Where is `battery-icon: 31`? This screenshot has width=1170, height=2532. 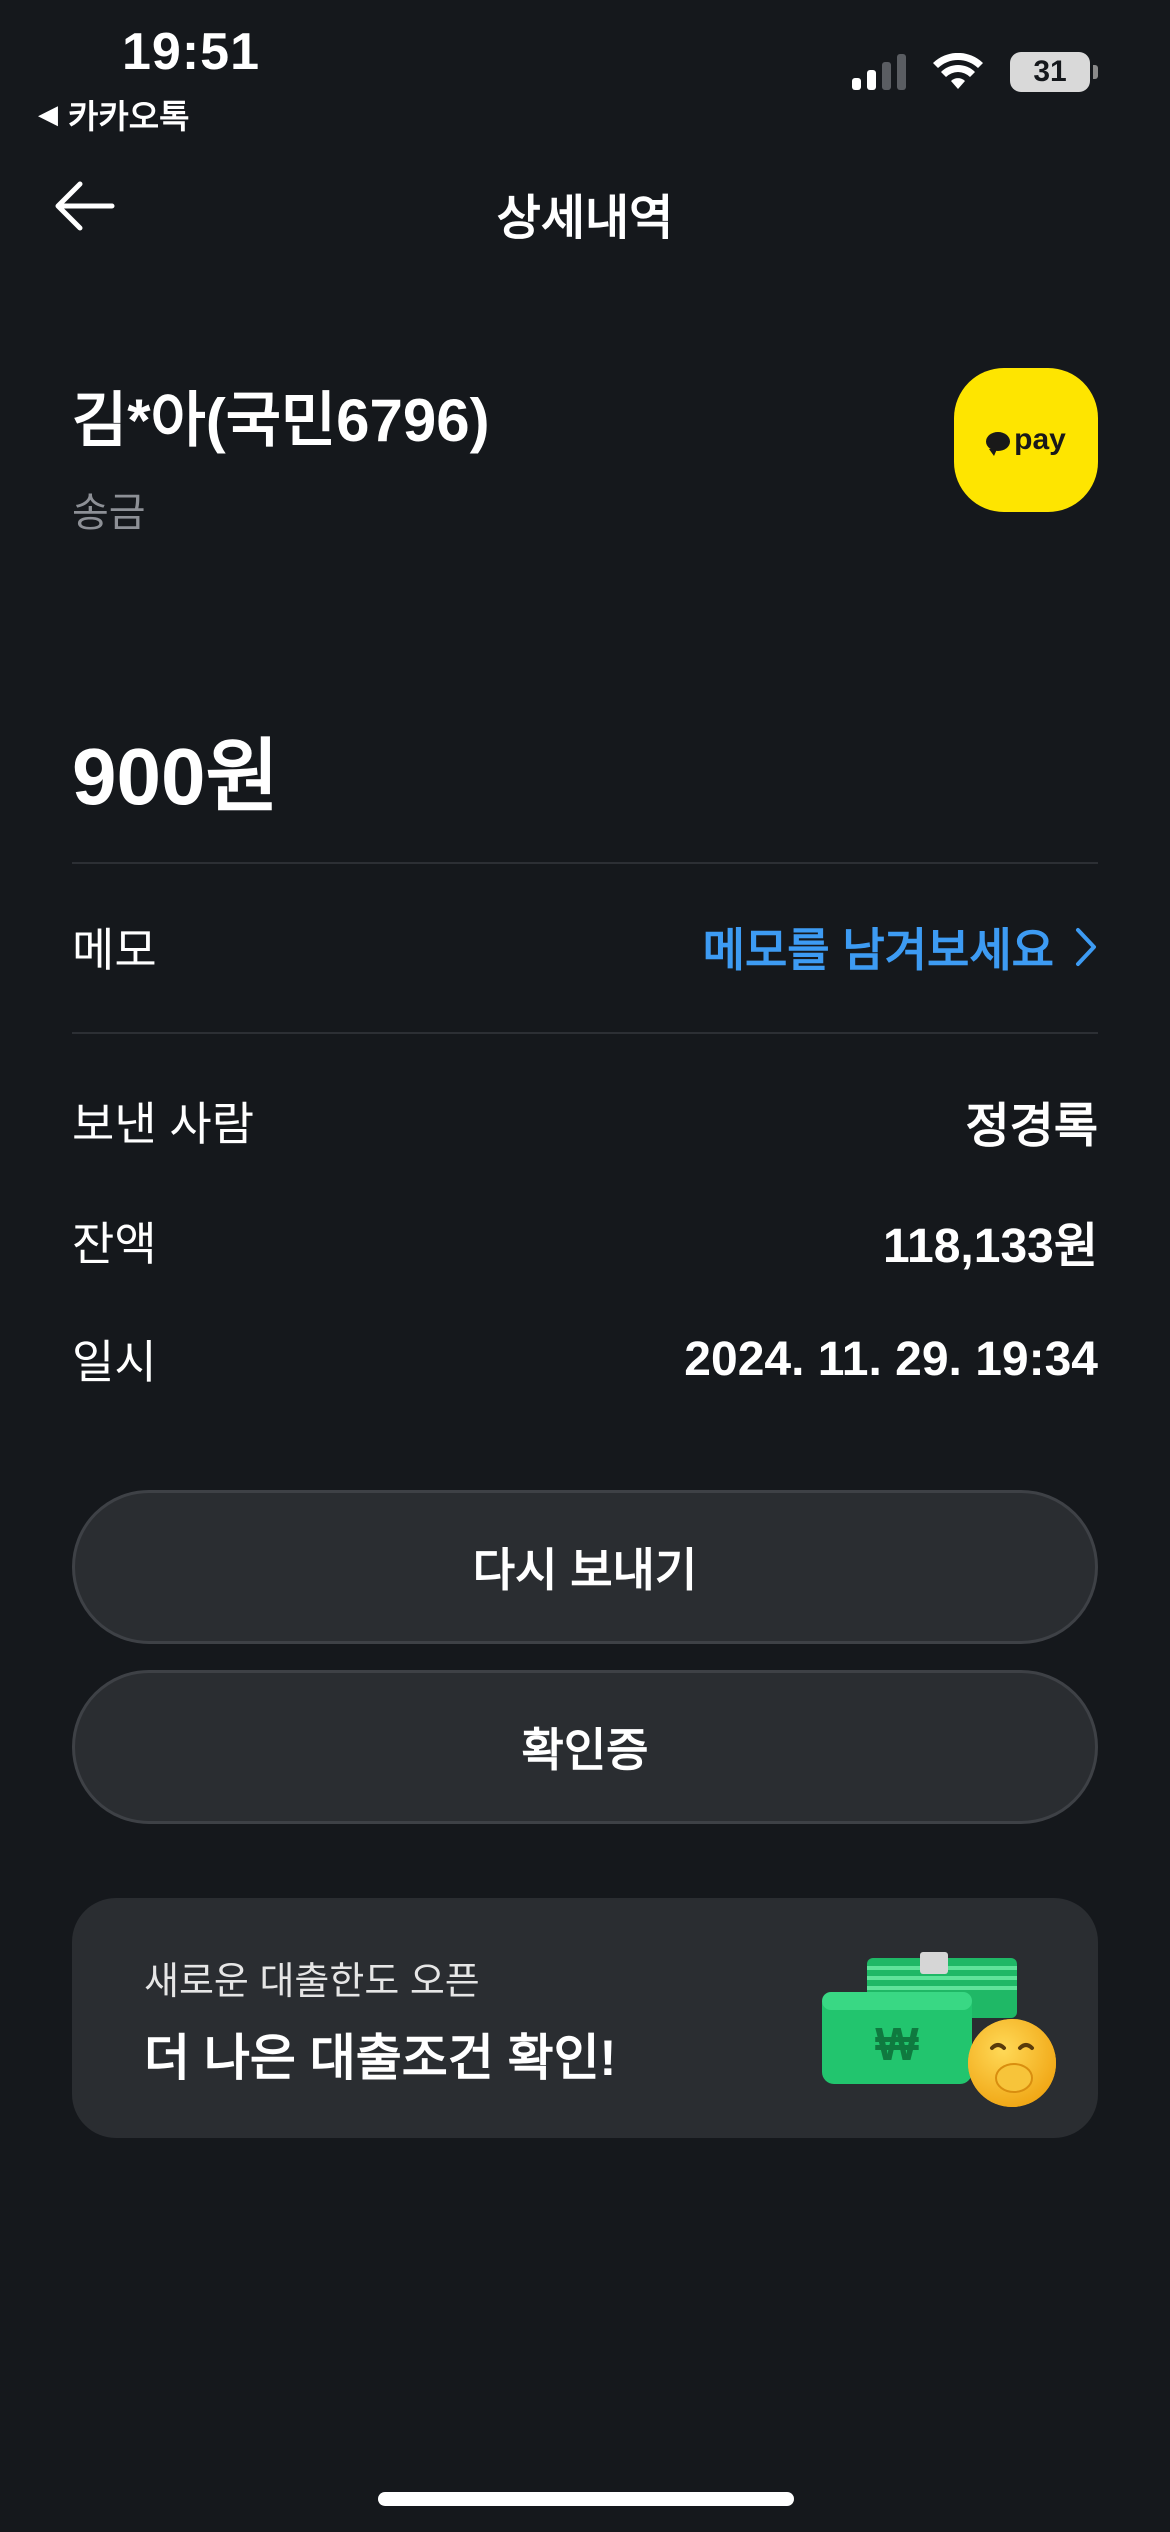 battery-icon: 31 is located at coordinates (1054, 72).